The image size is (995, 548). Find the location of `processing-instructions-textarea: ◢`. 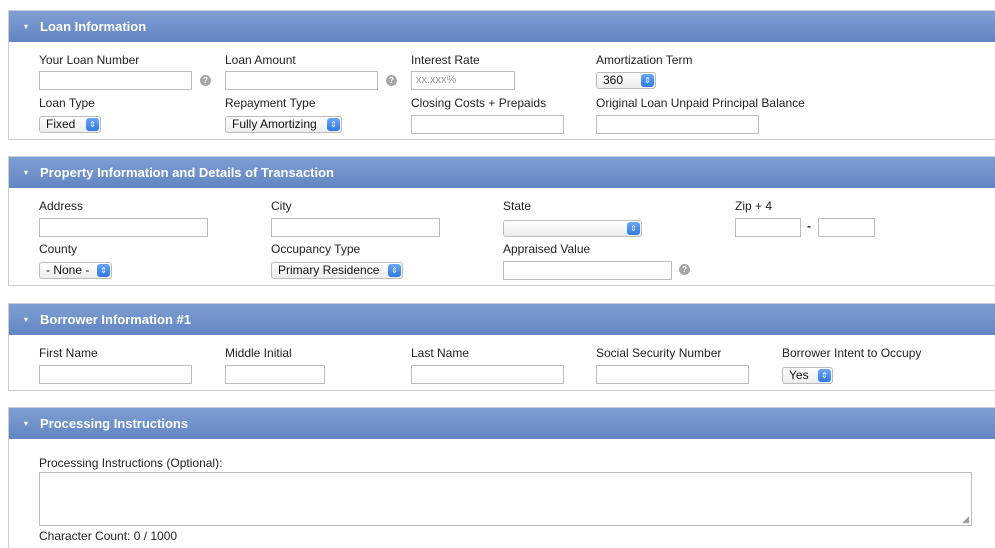

processing-instructions-textarea: ◢ is located at coordinates (505, 499).